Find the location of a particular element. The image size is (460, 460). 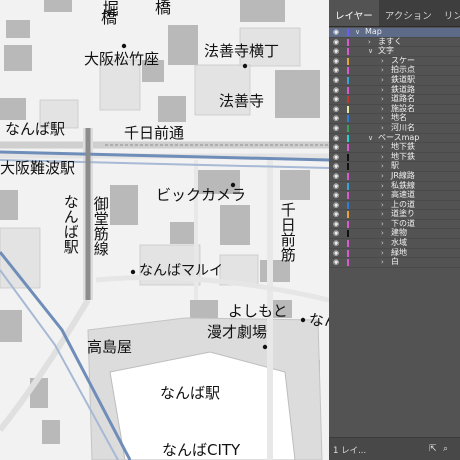

layer-name: 地名 is located at coordinates (399, 118).